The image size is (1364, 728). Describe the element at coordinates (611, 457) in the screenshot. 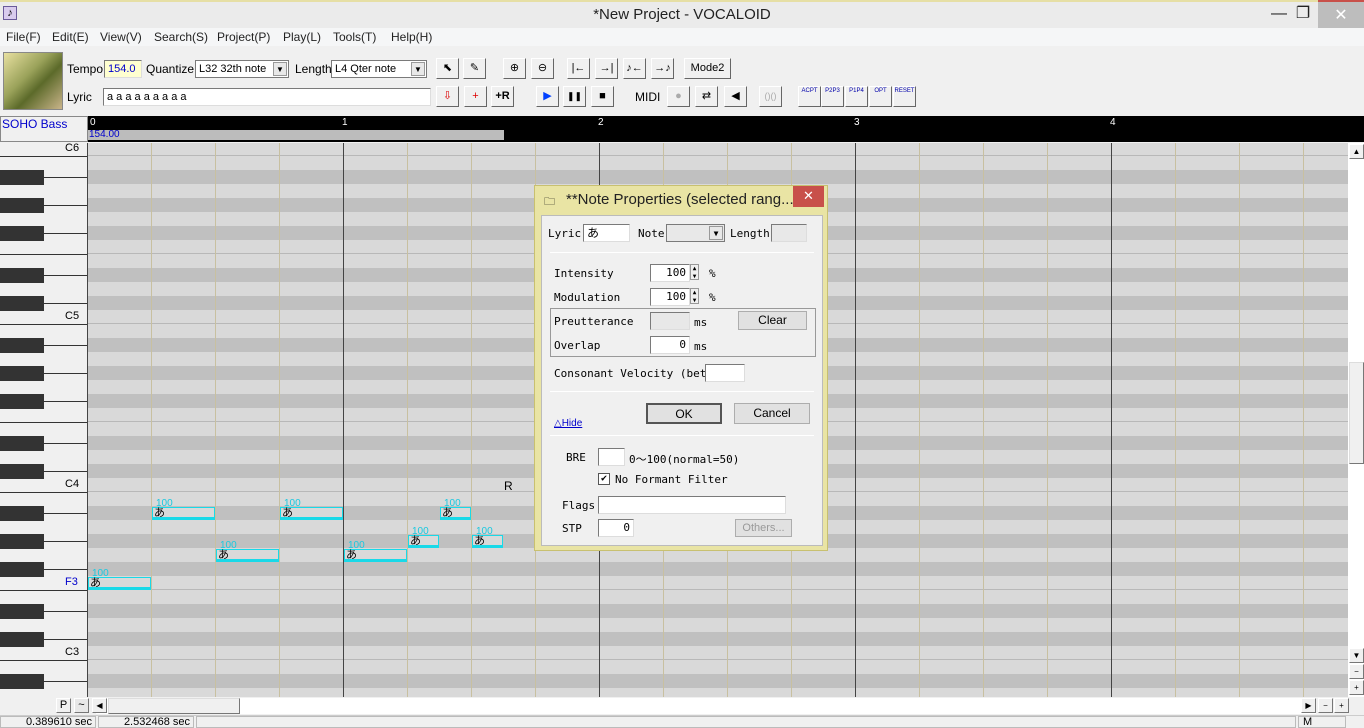

I see `bre-field` at that location.